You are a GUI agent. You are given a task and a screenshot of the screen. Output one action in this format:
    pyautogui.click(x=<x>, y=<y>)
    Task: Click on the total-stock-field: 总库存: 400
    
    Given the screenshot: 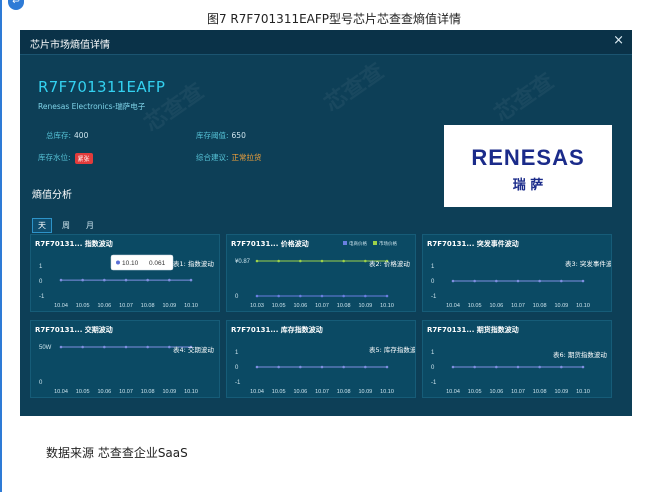 What is the action you would take?
    pyautogui.click(x=67, y=135)
    